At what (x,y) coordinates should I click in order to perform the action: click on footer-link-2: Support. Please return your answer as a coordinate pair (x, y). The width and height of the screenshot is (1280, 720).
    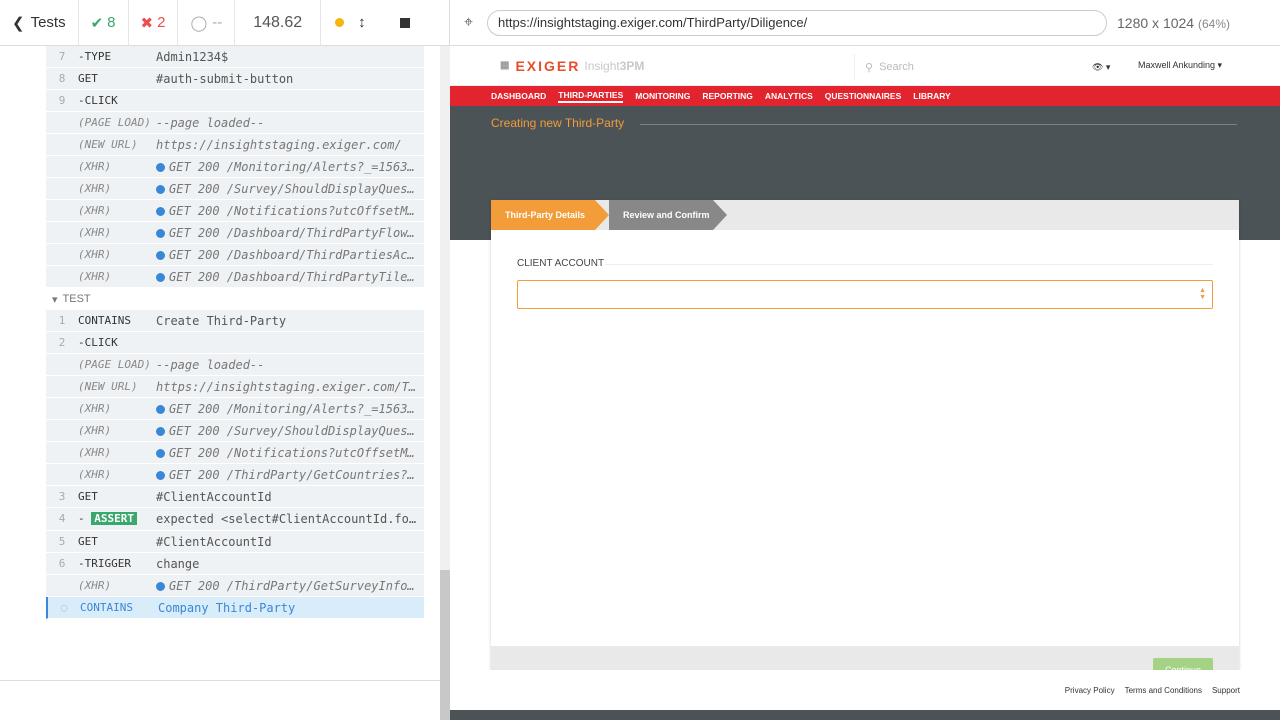
    Looking at the image, I should click on (1226, 690).